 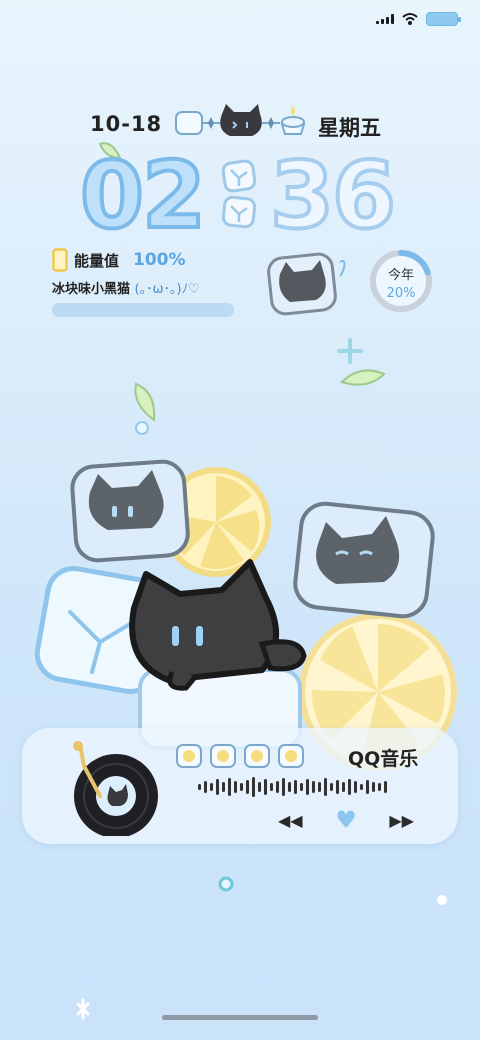 I want to click on previous-track-button: ◀◀, so click(x=290, y=820).